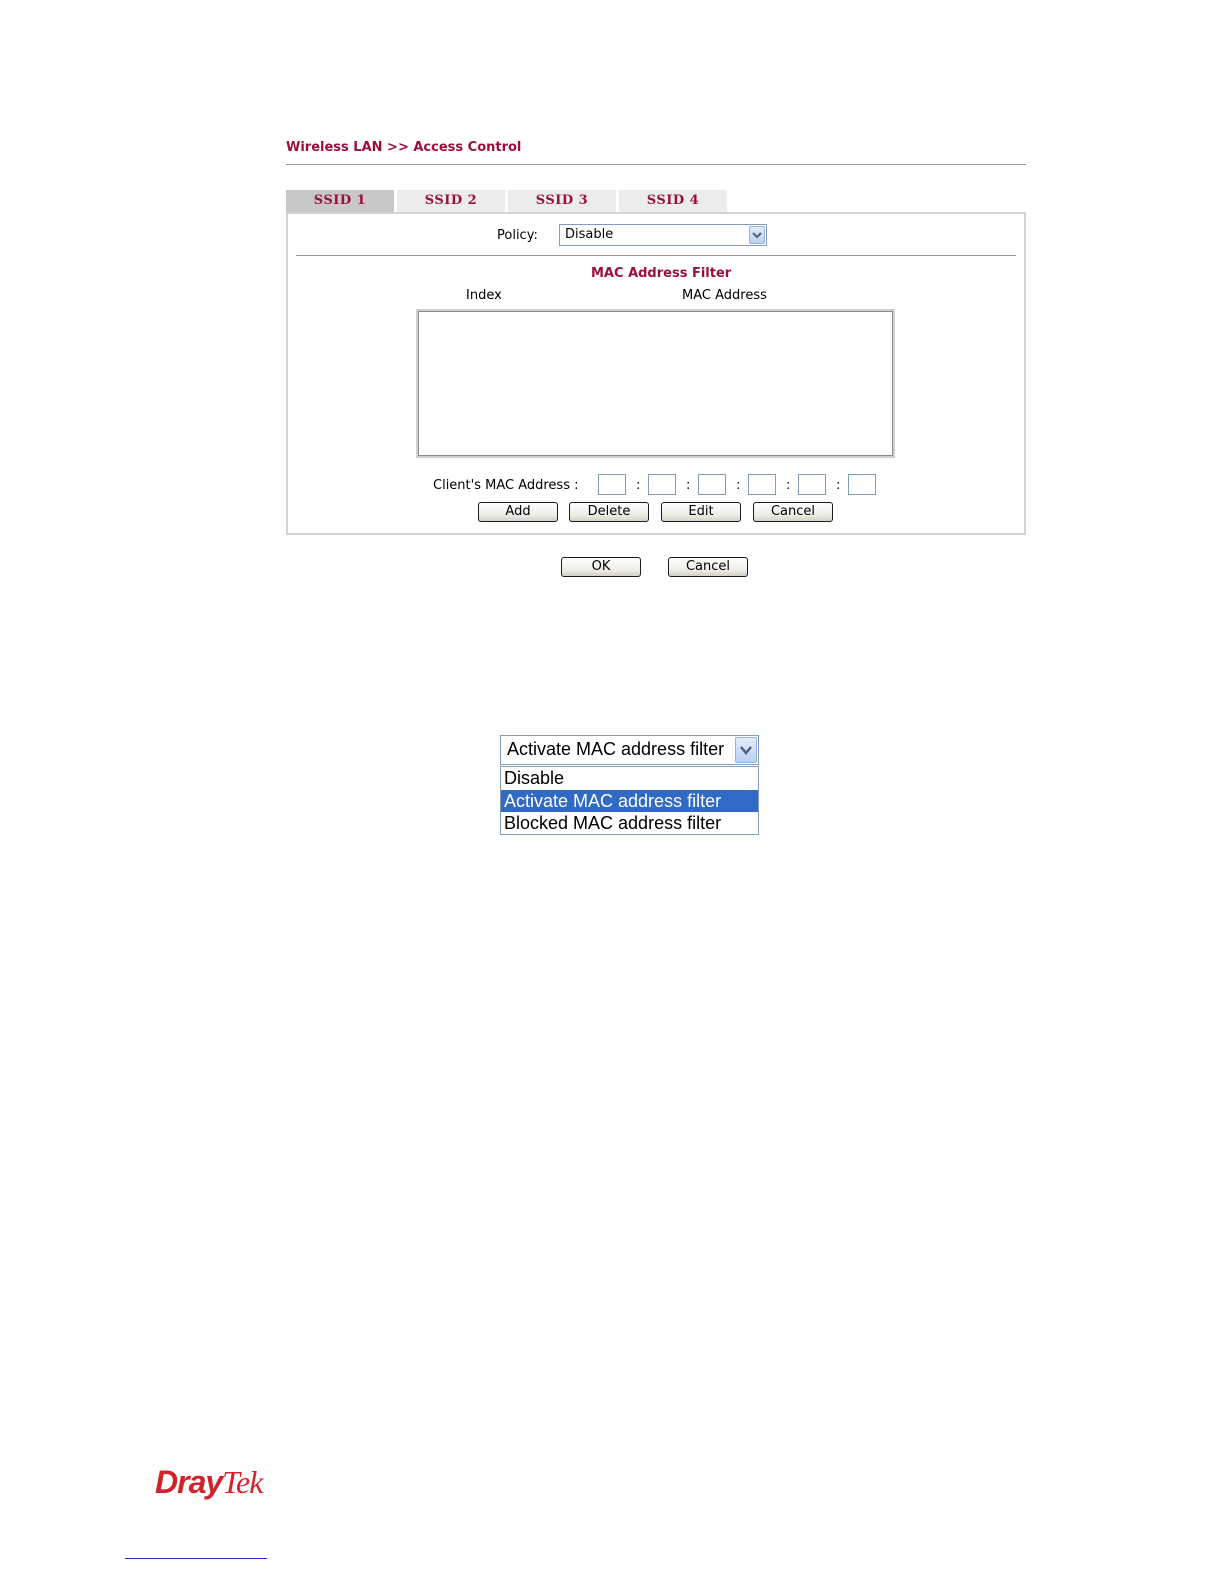  I want to click on logo-part-tek: Tek, so click(242, 1482).